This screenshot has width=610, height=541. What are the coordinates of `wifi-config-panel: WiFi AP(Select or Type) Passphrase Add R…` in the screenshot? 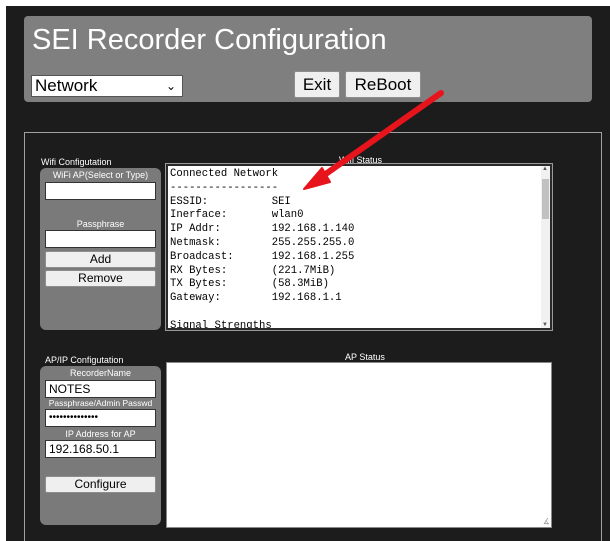 It's located at (100, 249).